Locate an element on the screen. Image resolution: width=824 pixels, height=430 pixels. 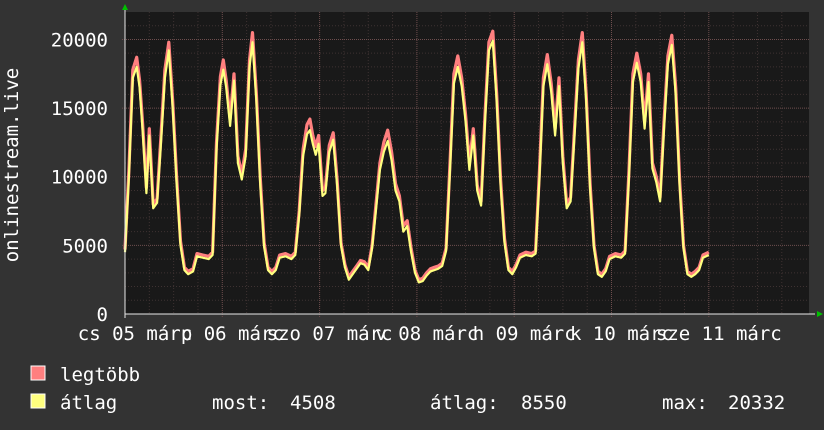
stat-current-label: most: is located at coordinates (240, 403).